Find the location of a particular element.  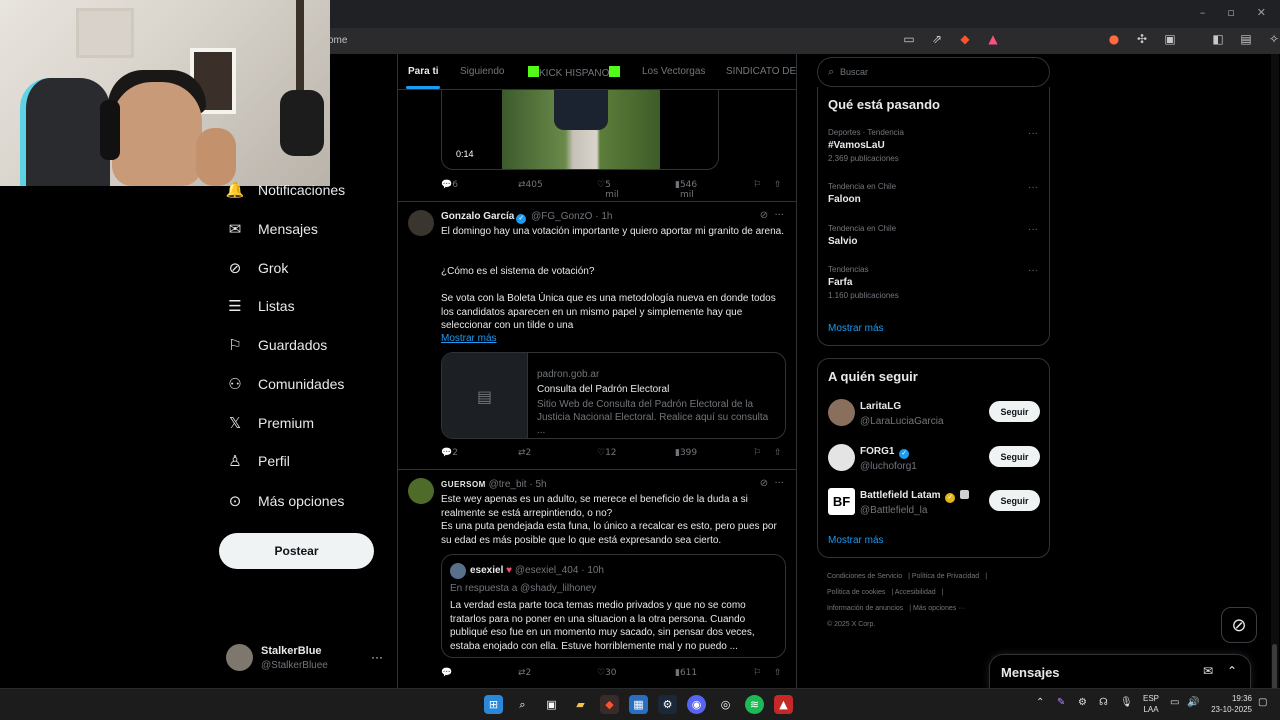

microphone-icon: 🎙 is located at coordinates (1126, 702).